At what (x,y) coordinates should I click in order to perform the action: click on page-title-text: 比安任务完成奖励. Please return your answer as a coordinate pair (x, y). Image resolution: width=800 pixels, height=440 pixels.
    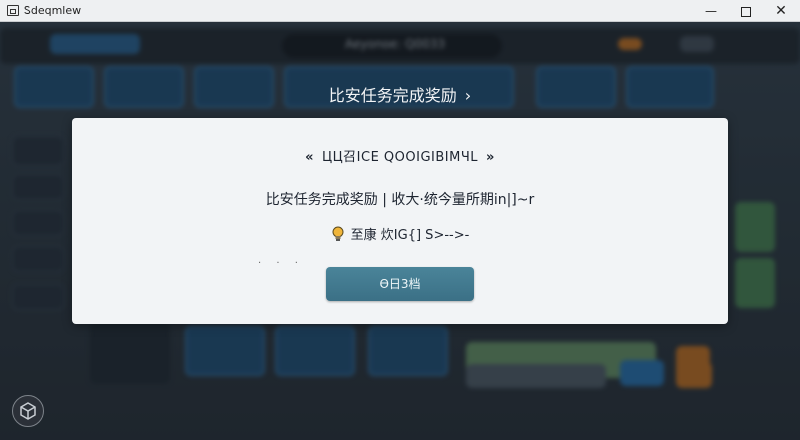
    Looking at the image, I should click on (392, 95).